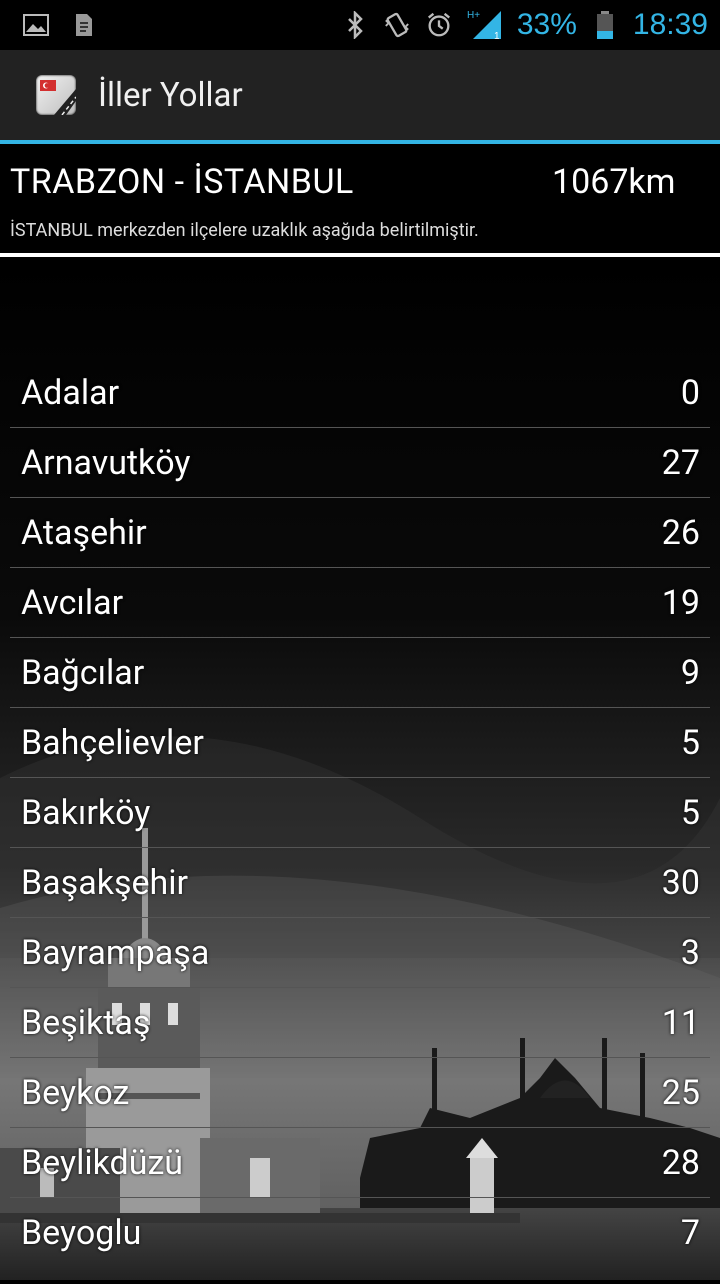  What do you see at coordinates (360, 953) in the screenshot?
I see `list-item: Bayrampaşa 3` at bounding box center [360, 953].